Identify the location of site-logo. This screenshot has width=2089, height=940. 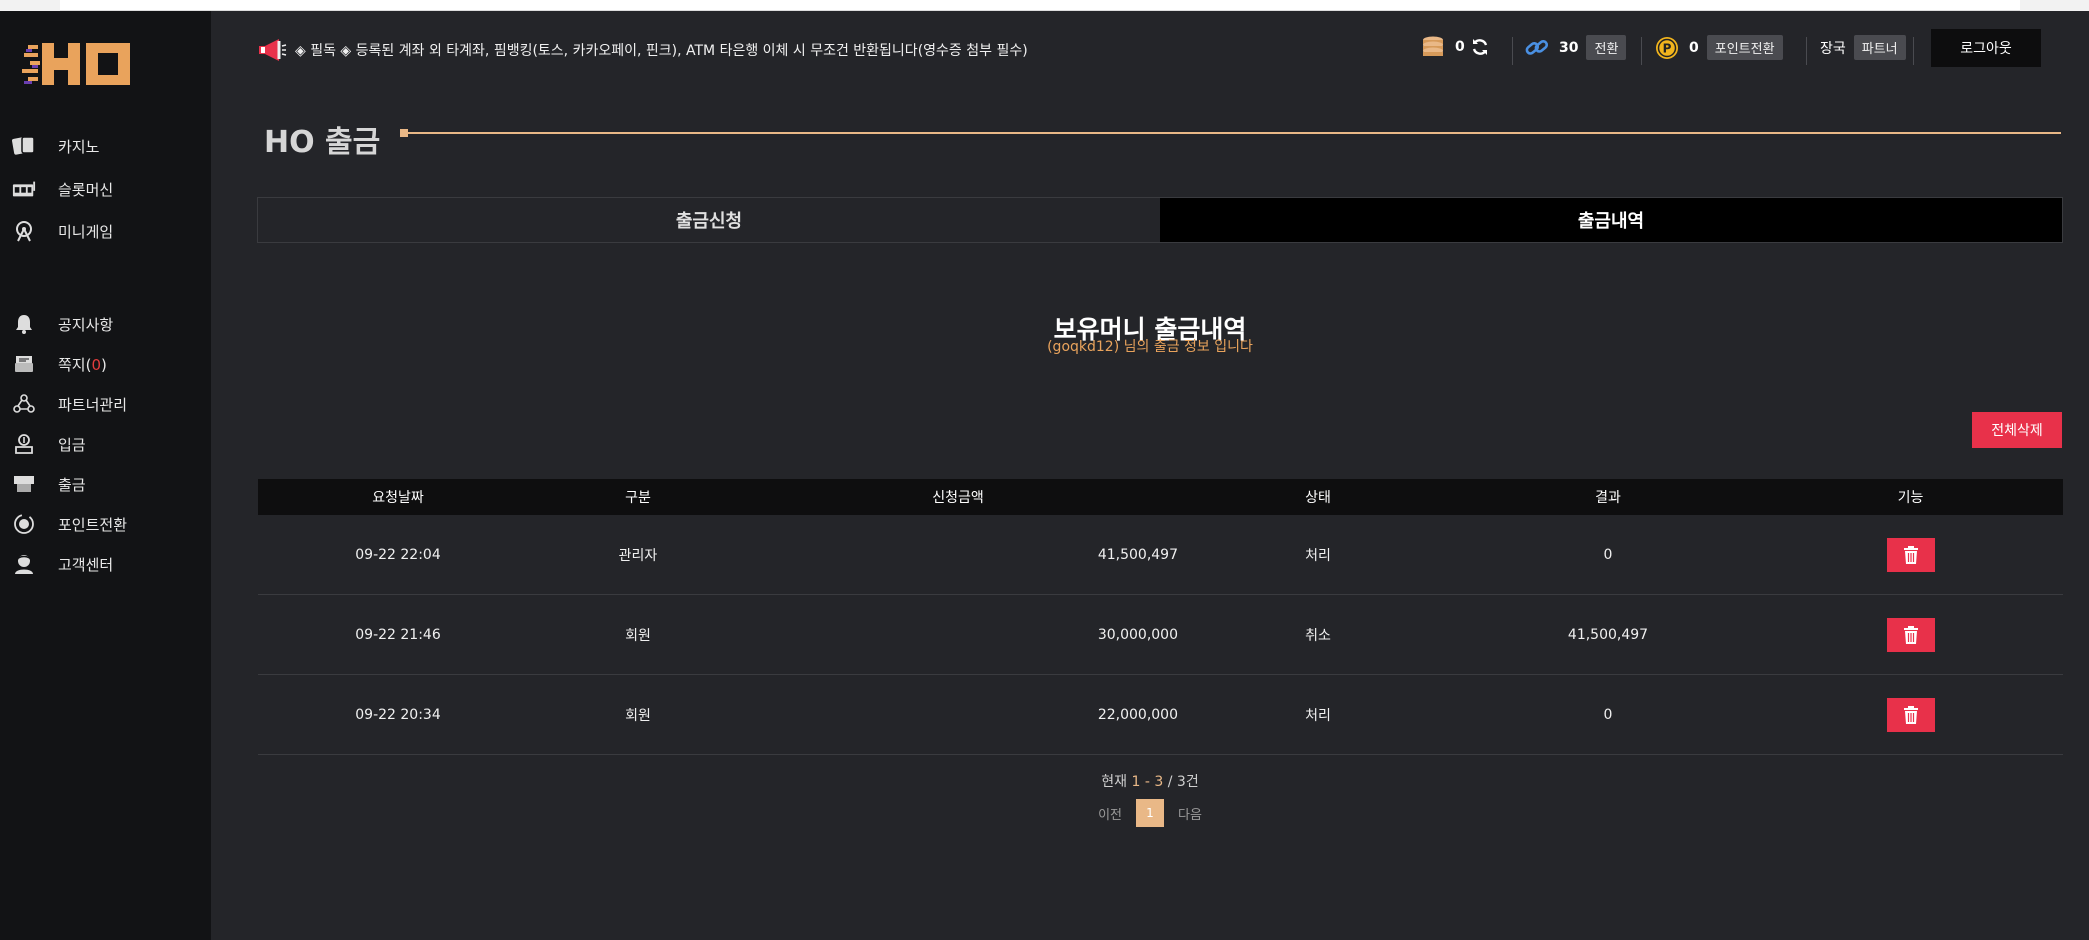
(82, 66).